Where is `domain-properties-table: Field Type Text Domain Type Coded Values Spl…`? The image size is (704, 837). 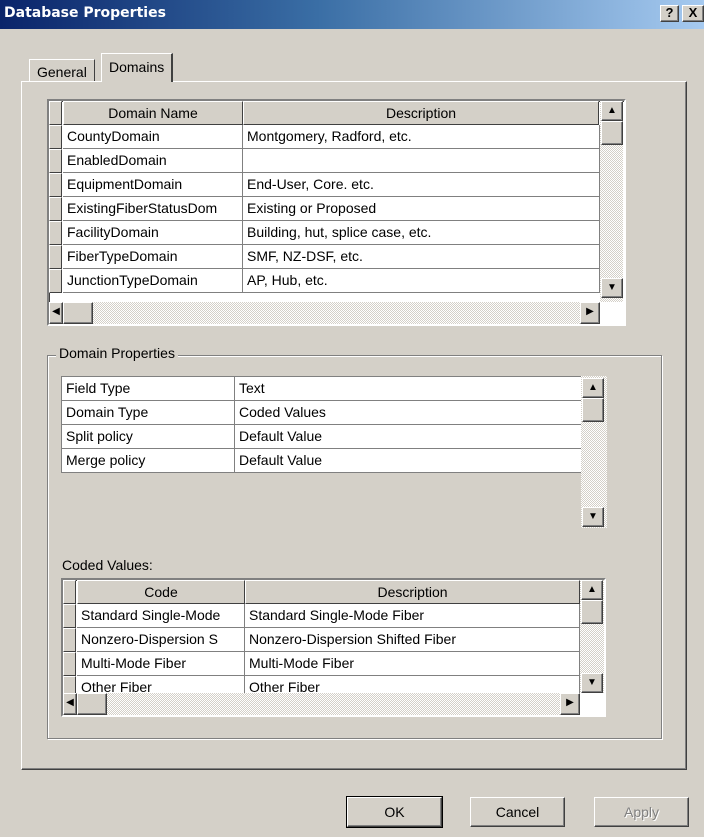 domain-properties-table: Field Type Text Domain Type Coded Values Spl… is located at coordinates (334, 452).